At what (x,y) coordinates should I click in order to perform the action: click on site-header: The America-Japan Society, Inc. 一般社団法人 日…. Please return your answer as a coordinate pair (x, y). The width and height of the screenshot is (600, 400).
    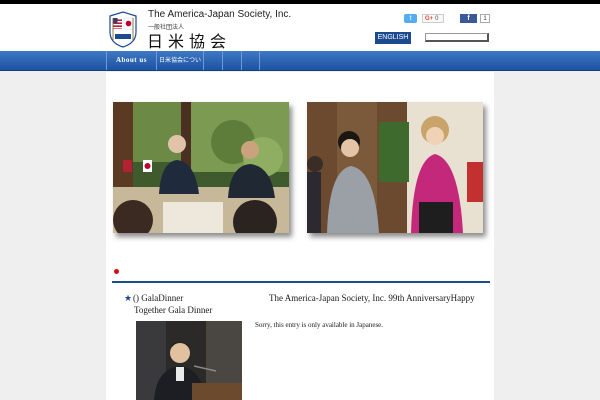
    Looking at the image, I should click on (300, 27).